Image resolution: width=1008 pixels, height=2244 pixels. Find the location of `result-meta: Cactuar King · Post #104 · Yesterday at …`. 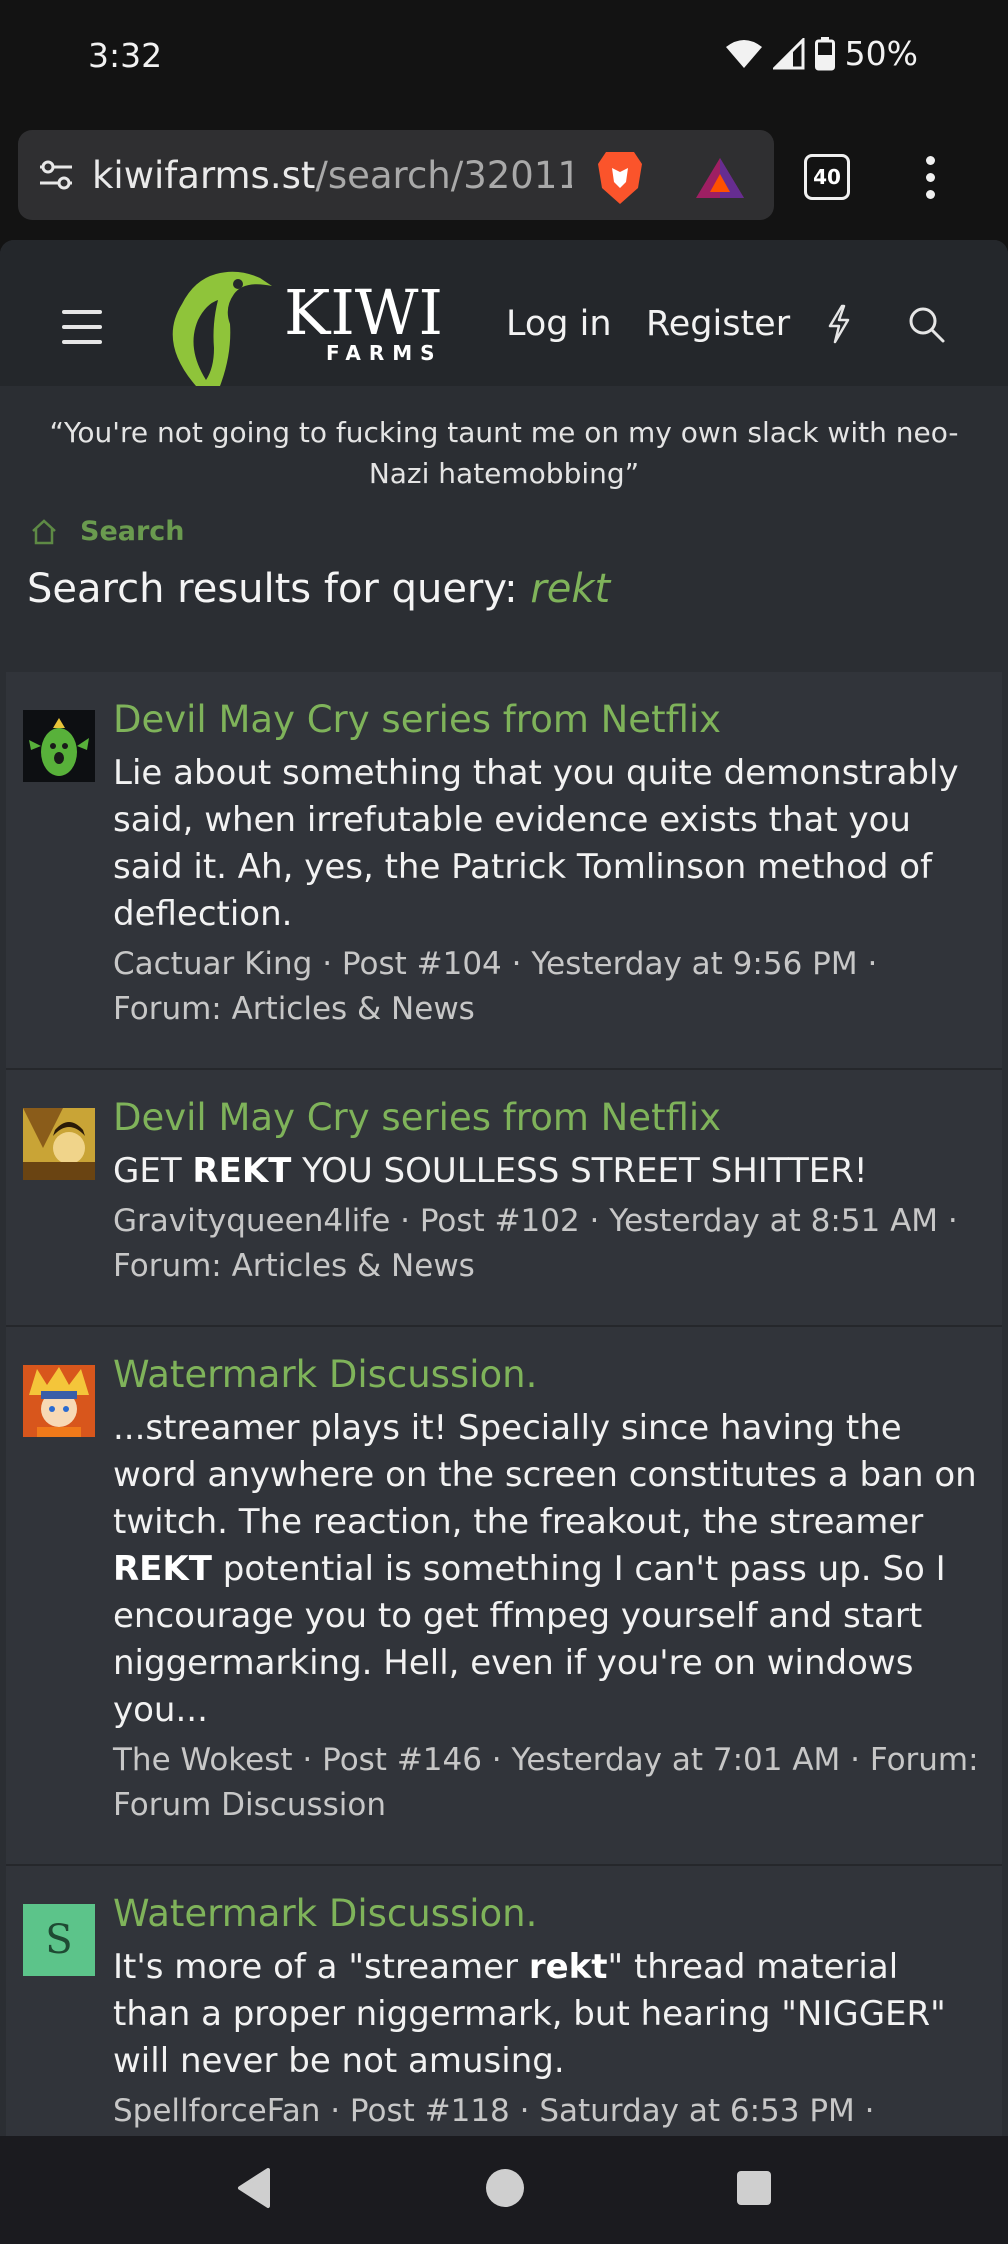

result-meta: Cactuar King · Post #104 · Yesterday at … is located at coordinates (495, 986).